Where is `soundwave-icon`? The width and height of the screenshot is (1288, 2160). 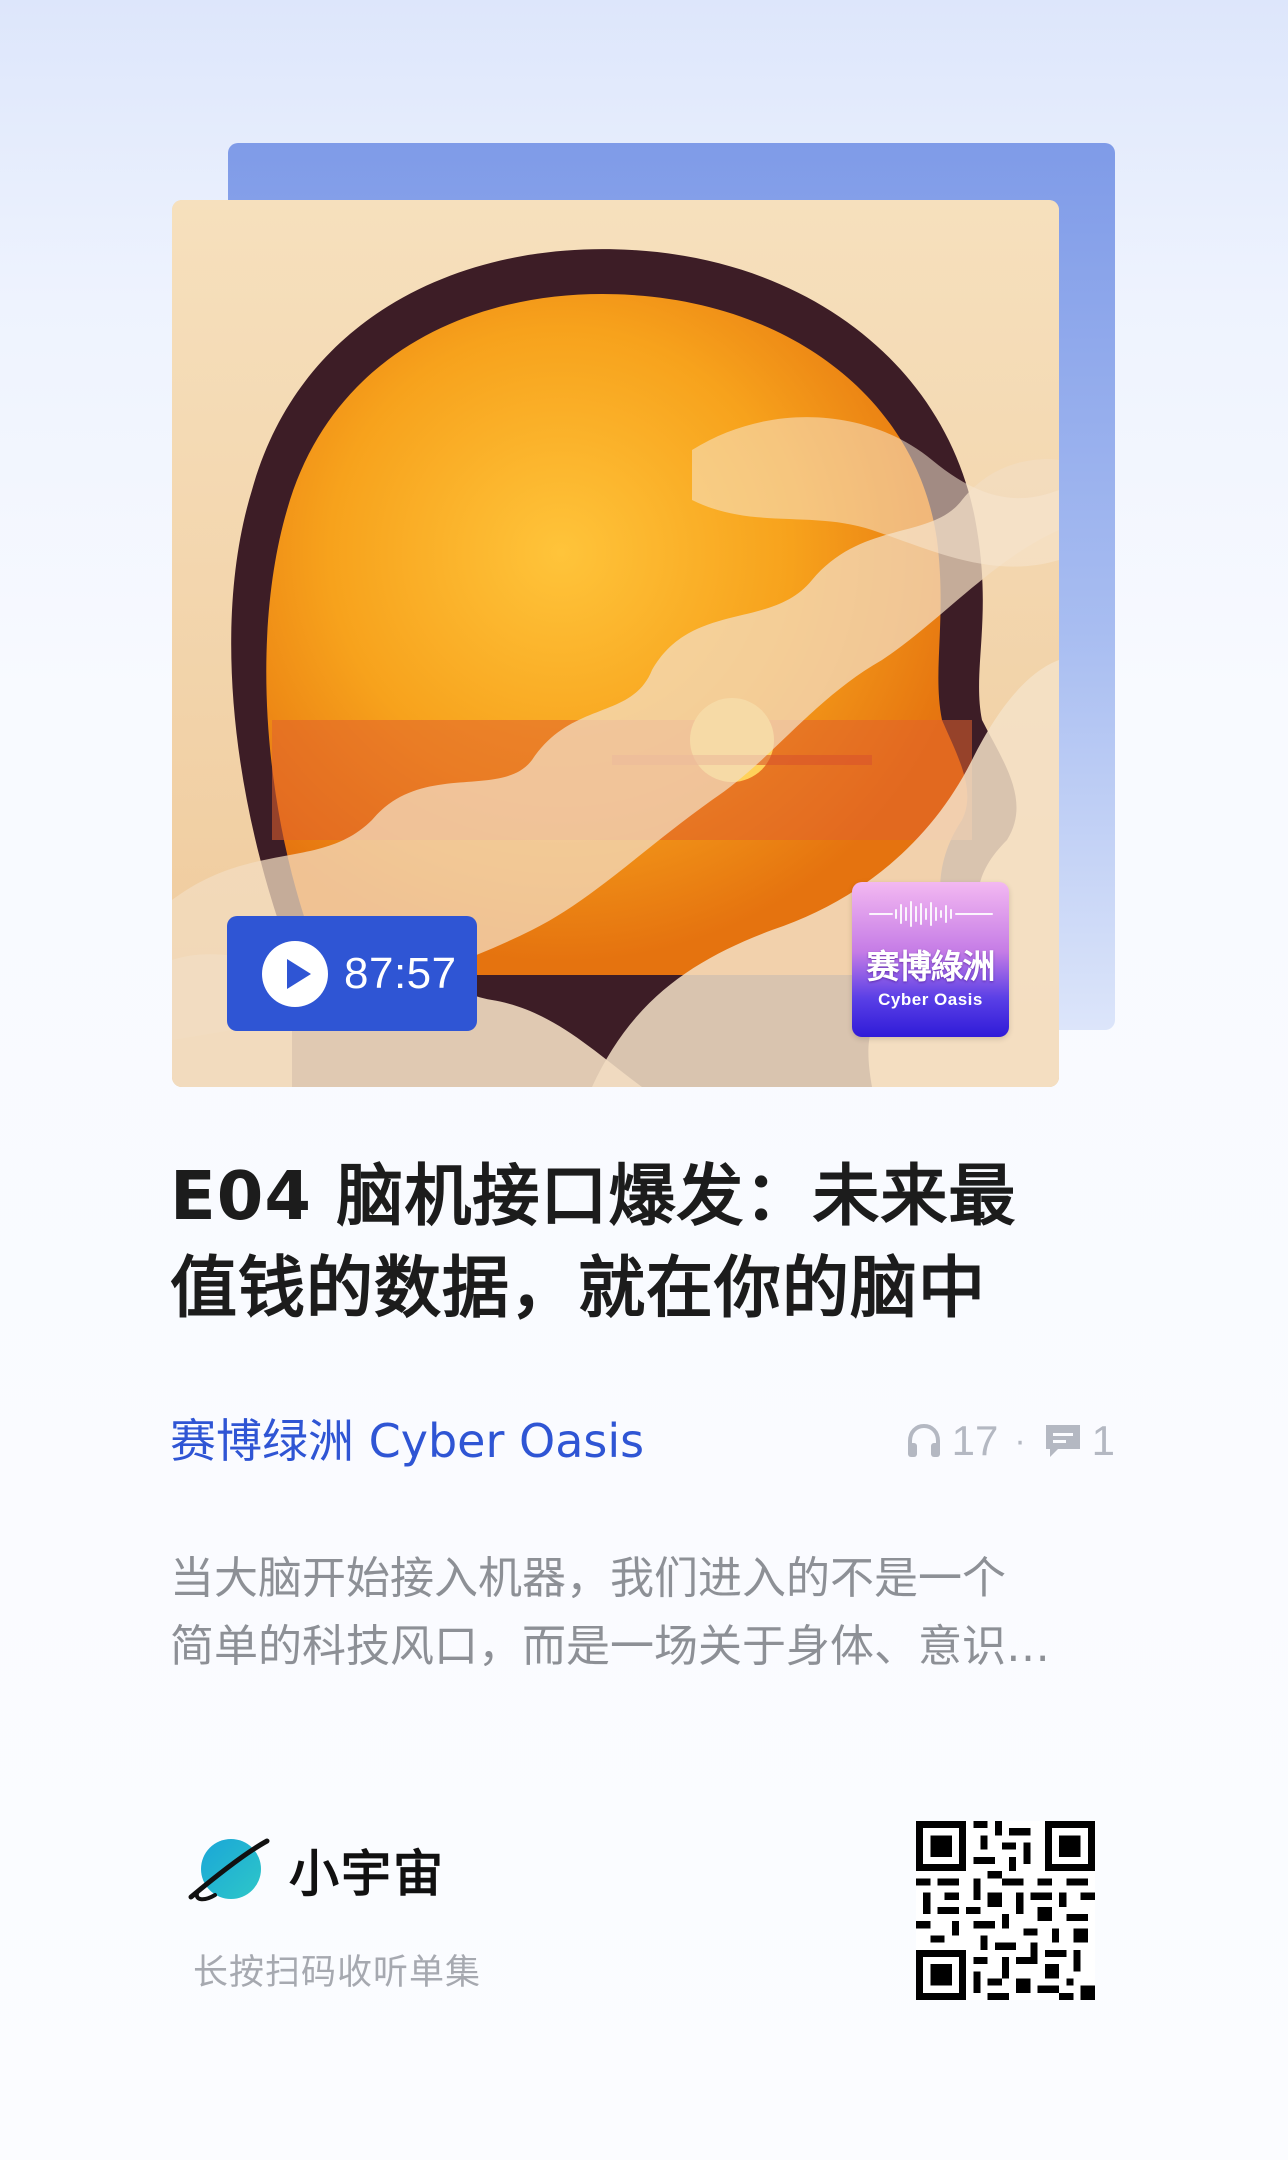
soundwave-icon is located at coordinates (931, 914).